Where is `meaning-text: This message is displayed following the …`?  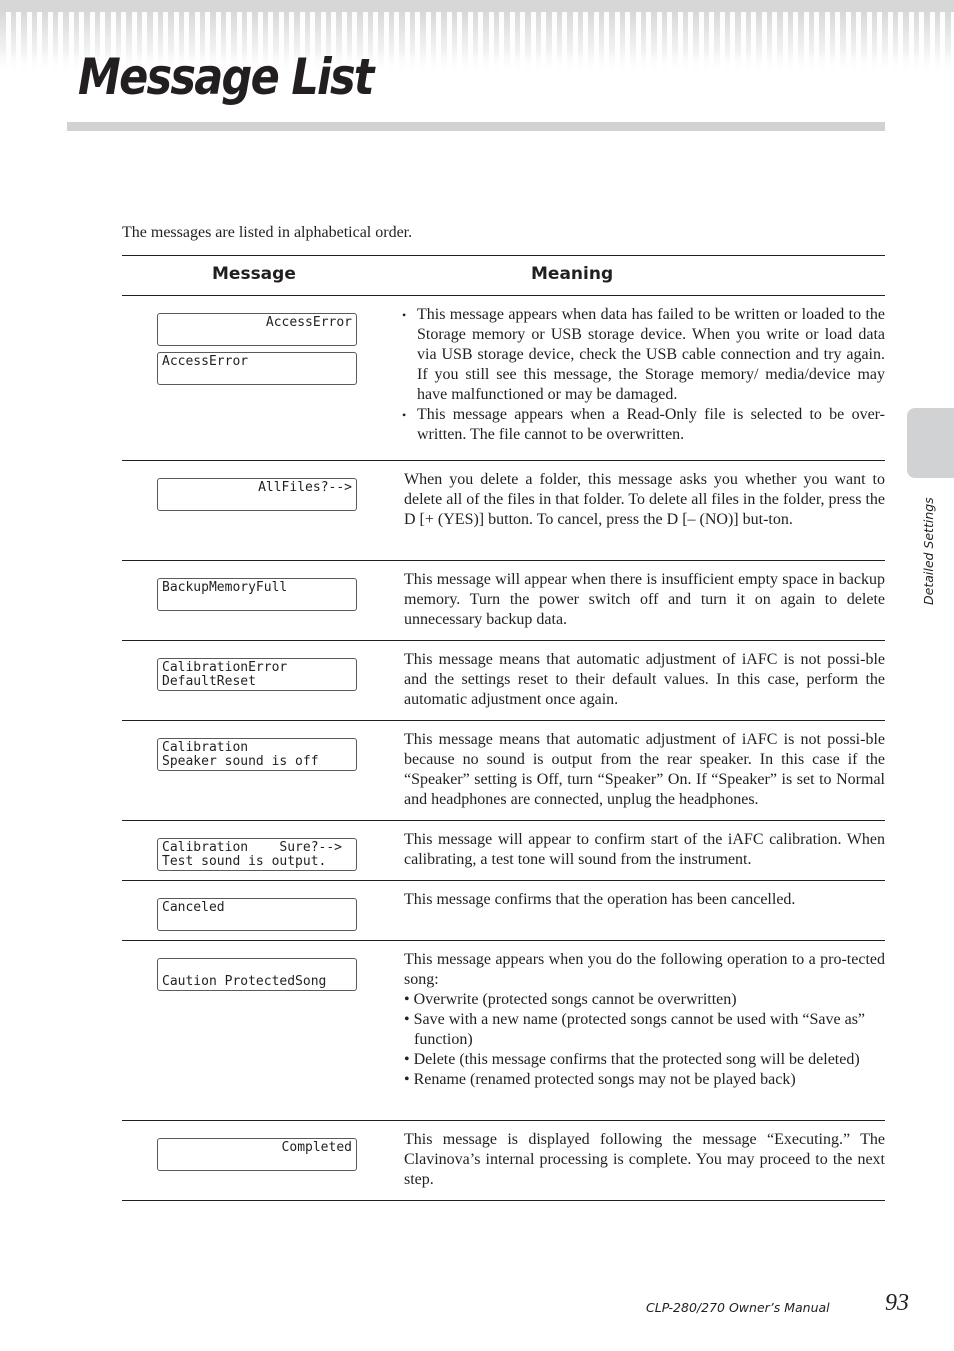
meaning-text: This message is displayed following the … is located at coordinates (644, 1159).